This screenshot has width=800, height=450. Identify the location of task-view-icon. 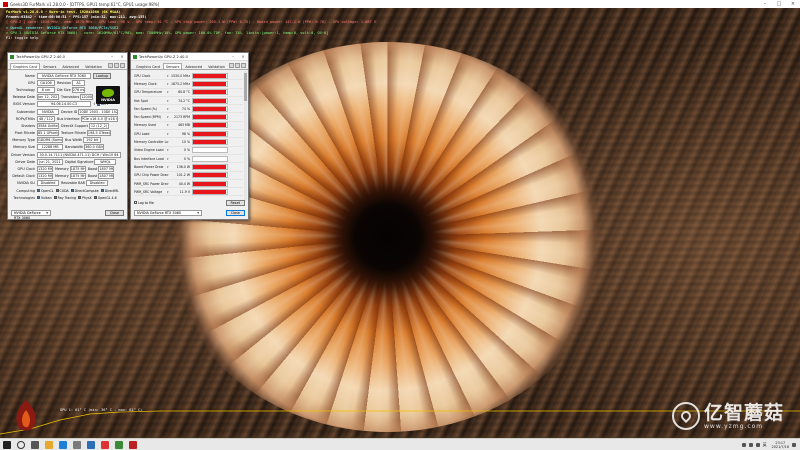
(35, 444).